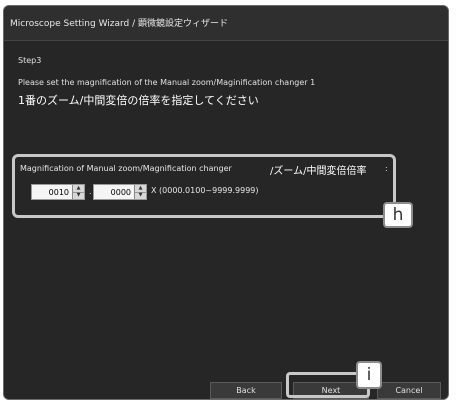 The width and height of the screenshot is (456, 405). Describe the element at coordinates (119, 24) in the screenshot. I see `window-title: Microscope Setting Wizard / 顕微鏡設定ウィザード` at that location.